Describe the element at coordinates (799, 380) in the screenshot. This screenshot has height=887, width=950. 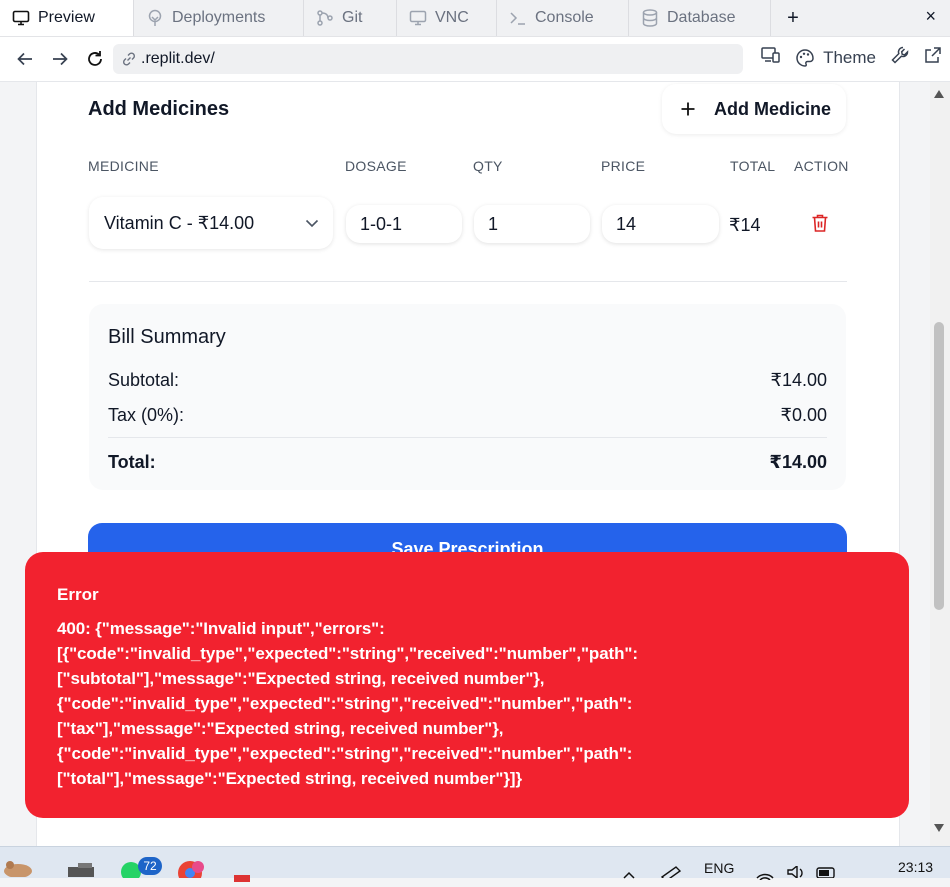
I see `subtotal-value: ₹14.00` at that location.